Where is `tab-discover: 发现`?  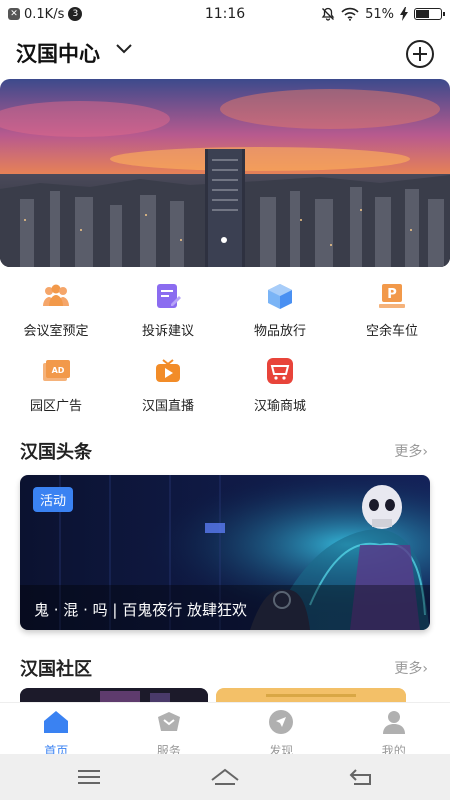
tab-discover: 发现 is located at coordinates (281, 730).